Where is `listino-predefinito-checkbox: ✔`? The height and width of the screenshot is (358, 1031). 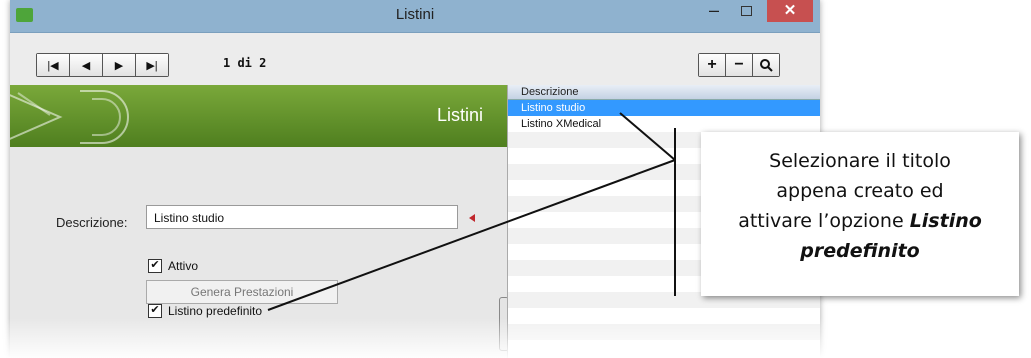 listino-predefinito-checkbox: ✔ is located at coordinates (155, 311).